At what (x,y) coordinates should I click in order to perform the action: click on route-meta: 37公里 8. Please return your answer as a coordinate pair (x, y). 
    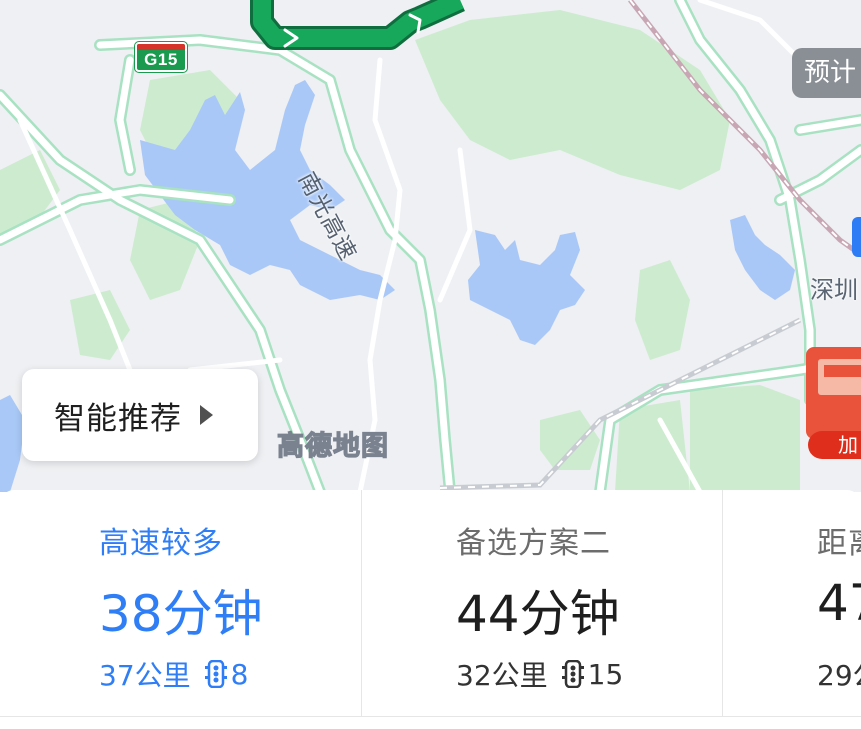
    Looking at the image, I should click on (173, 674).